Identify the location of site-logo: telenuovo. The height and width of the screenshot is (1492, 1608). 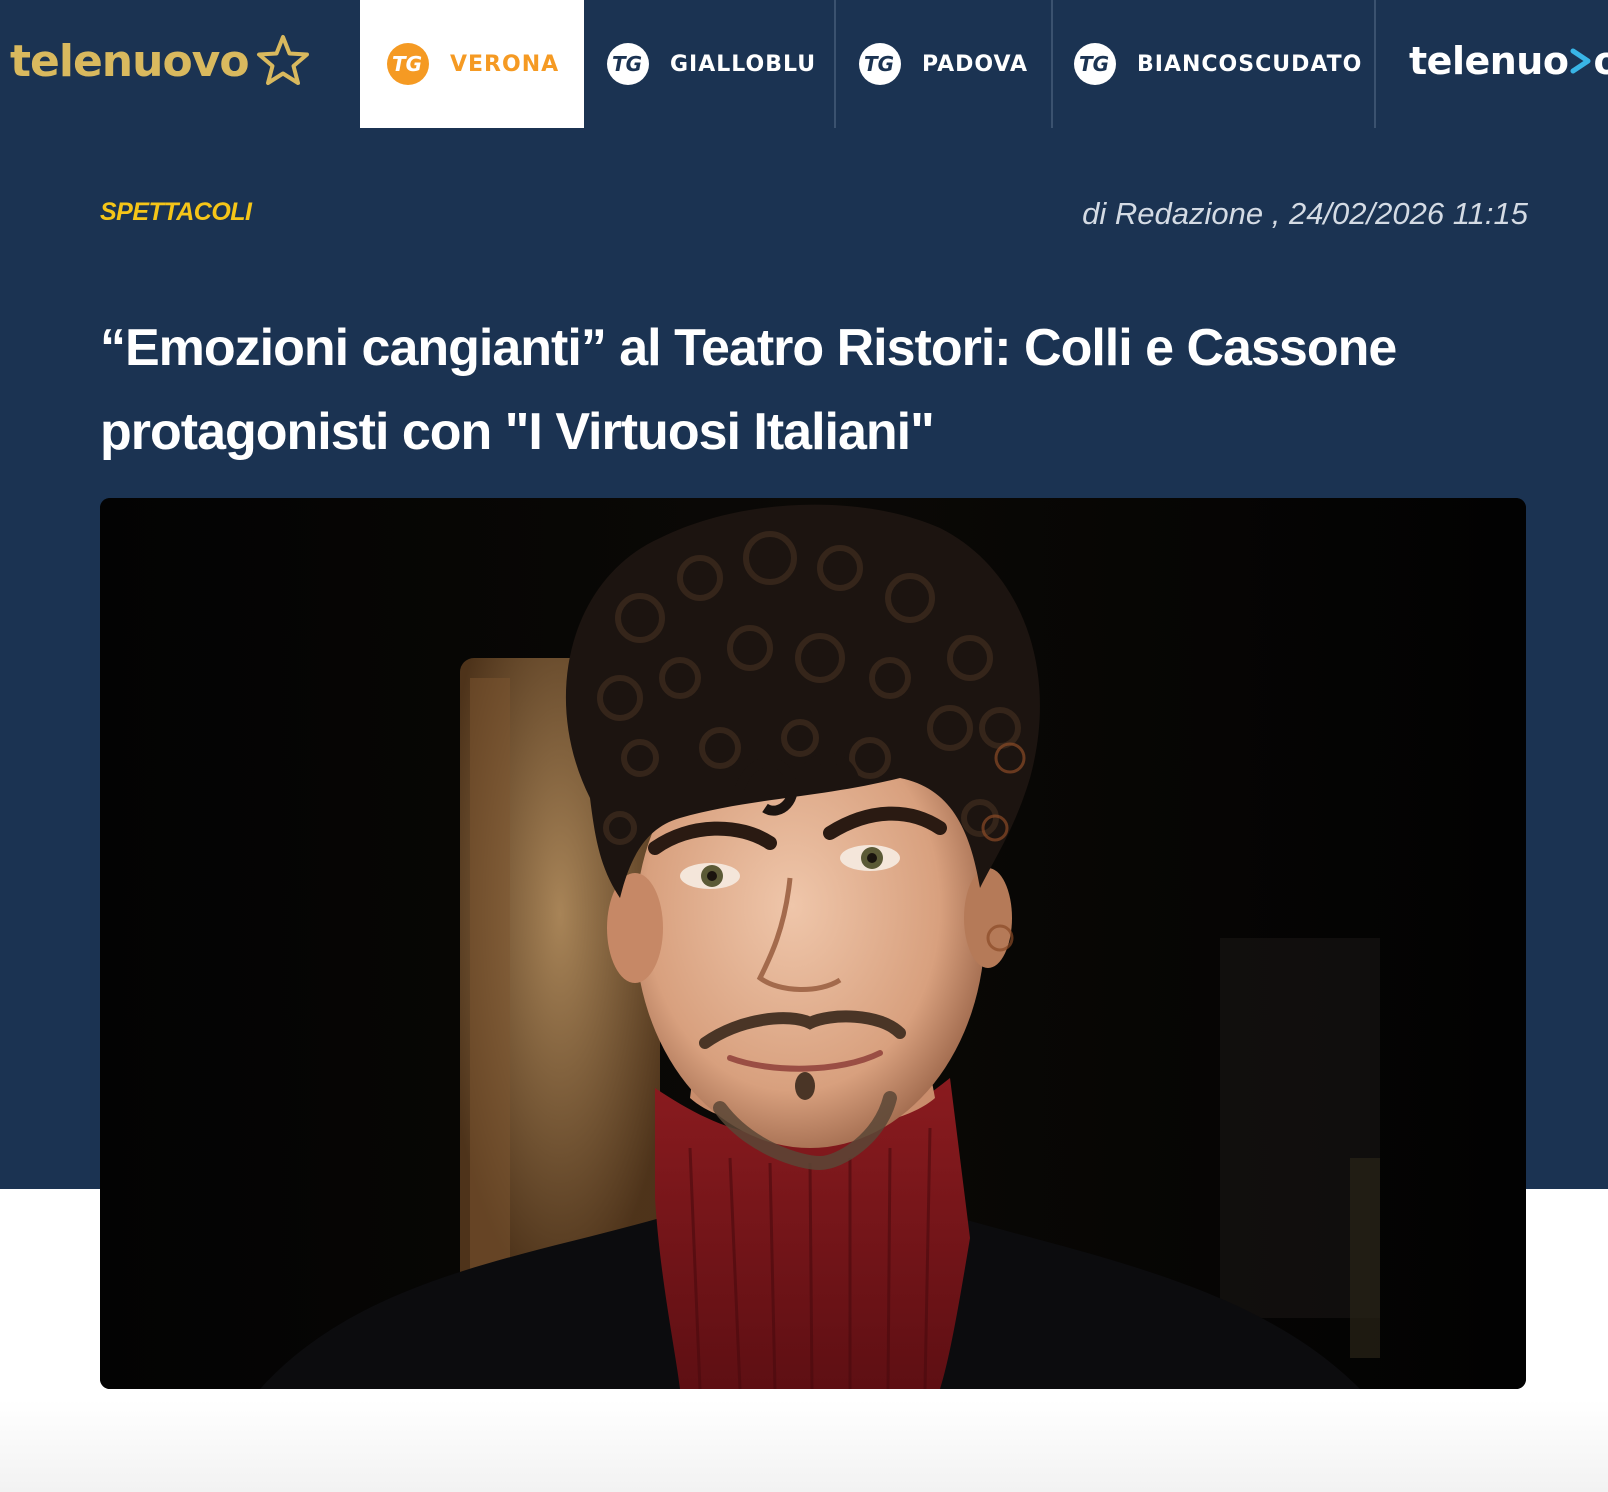
(160, 61).